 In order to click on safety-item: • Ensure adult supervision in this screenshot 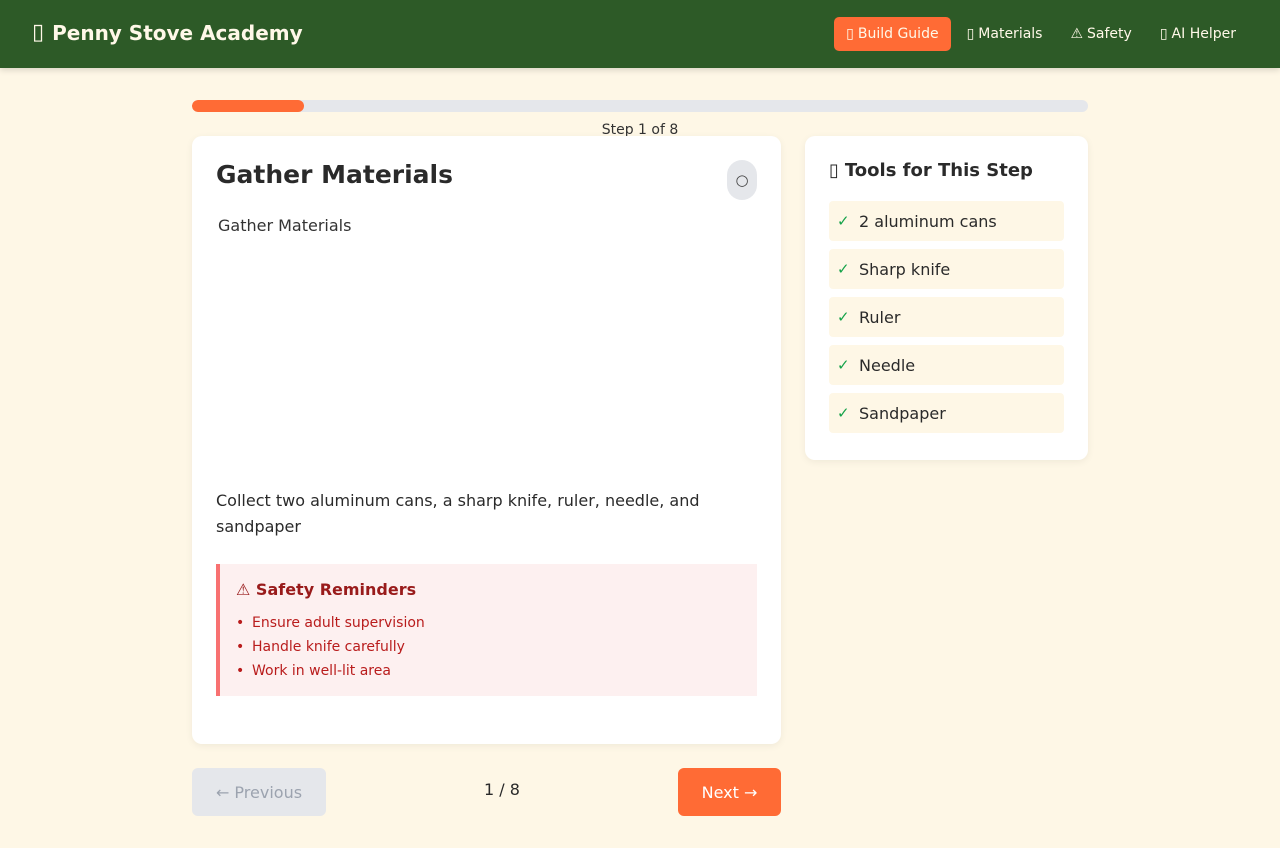, I will do `click(330, 623)`.